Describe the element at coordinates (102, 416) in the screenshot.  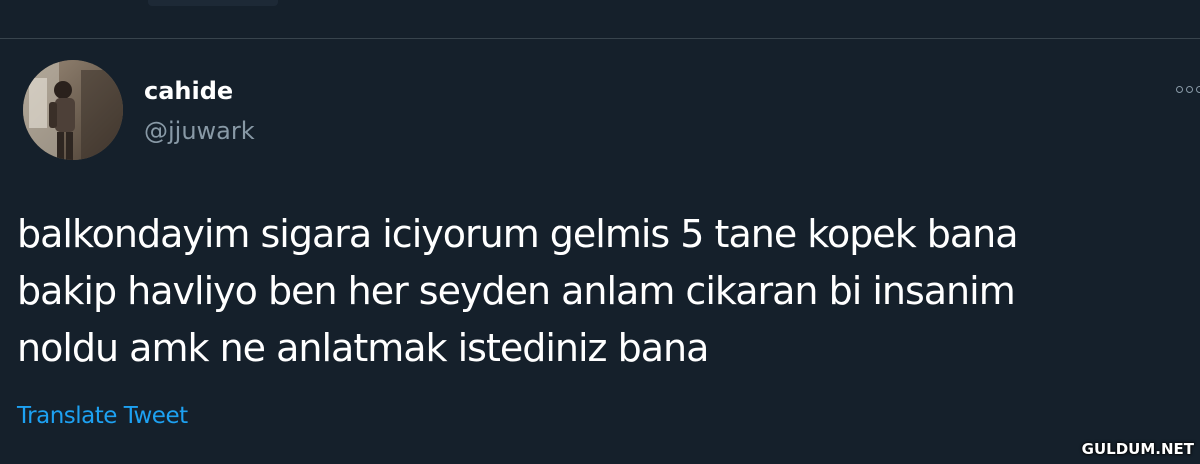
I see `translate-tweet-link: Translate Tweet` at that location.